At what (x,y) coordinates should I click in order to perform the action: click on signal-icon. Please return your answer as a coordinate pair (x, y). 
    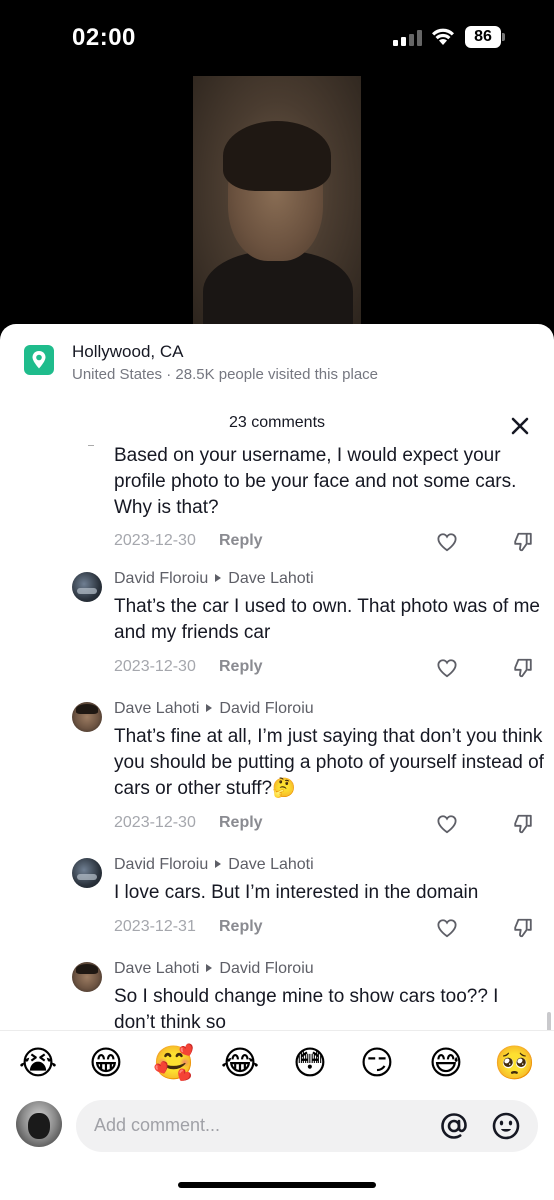
    Looking at the image, I should click on (408, 38).